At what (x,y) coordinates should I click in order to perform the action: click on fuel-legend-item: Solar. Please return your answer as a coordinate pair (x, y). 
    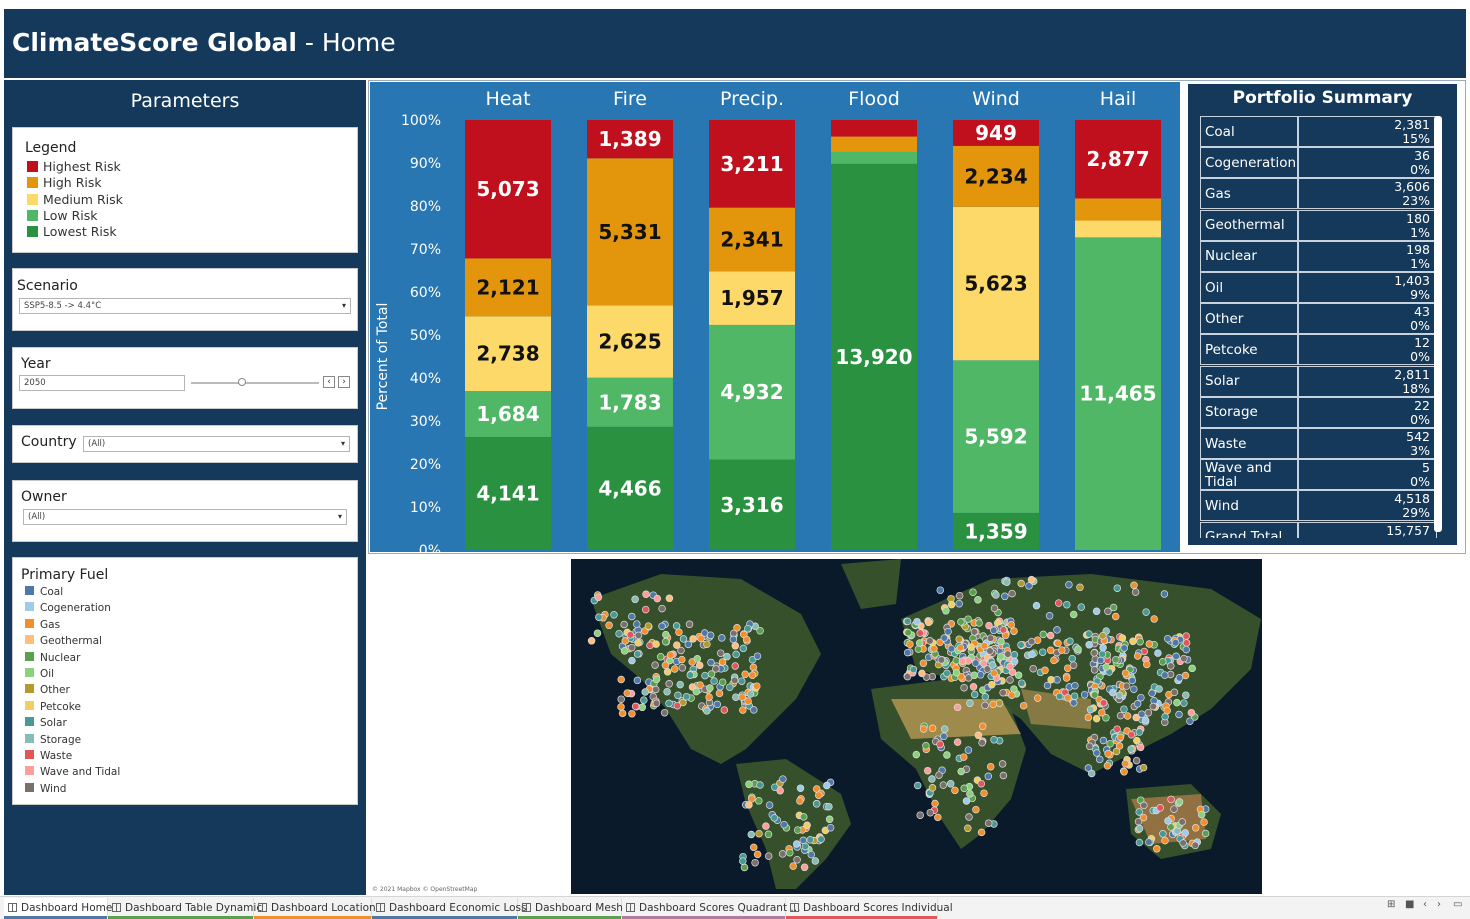
    Looking at the image, I should click on (46, 723).